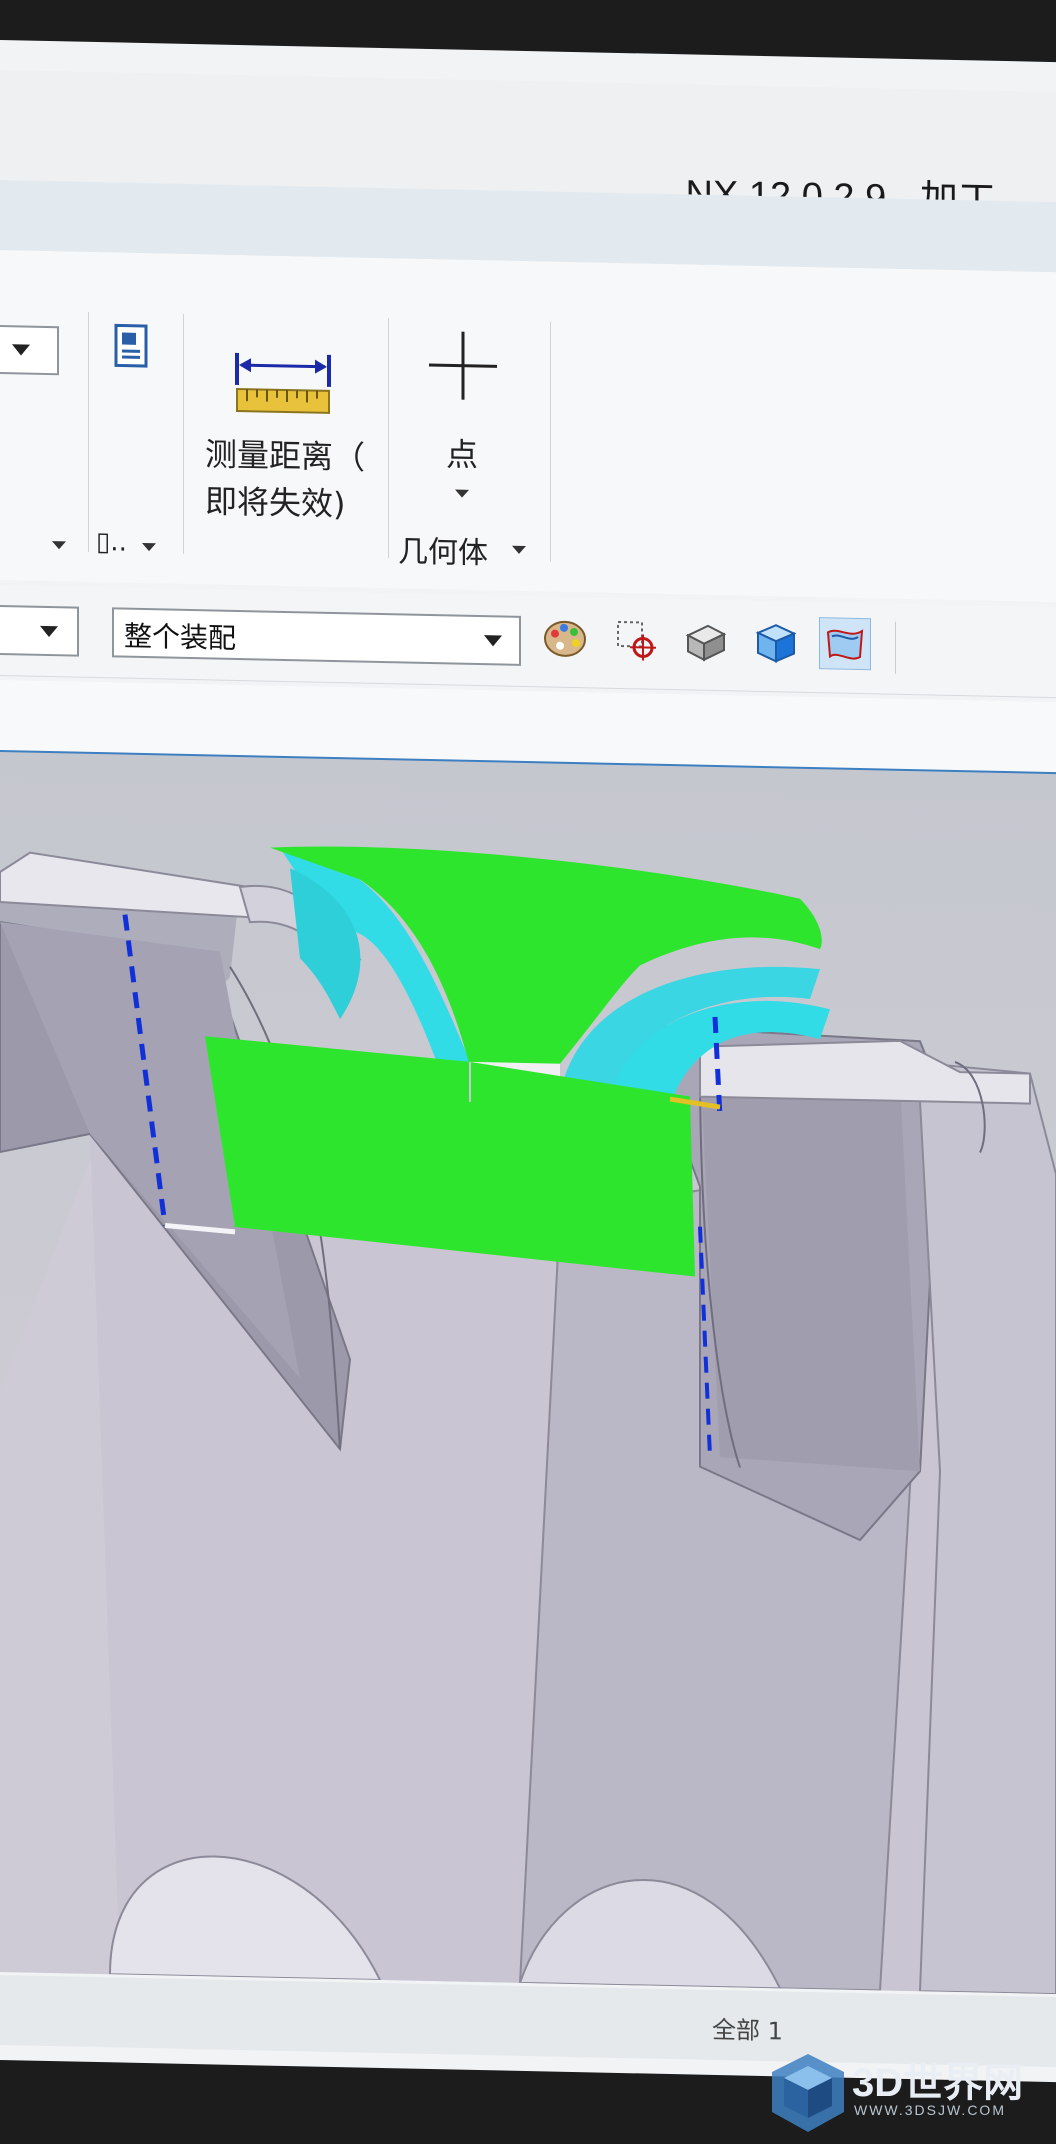 Image resolution: width=1056 pixels, height=2144 pixels. I want to click on point-button: 点, so click(462, 425).